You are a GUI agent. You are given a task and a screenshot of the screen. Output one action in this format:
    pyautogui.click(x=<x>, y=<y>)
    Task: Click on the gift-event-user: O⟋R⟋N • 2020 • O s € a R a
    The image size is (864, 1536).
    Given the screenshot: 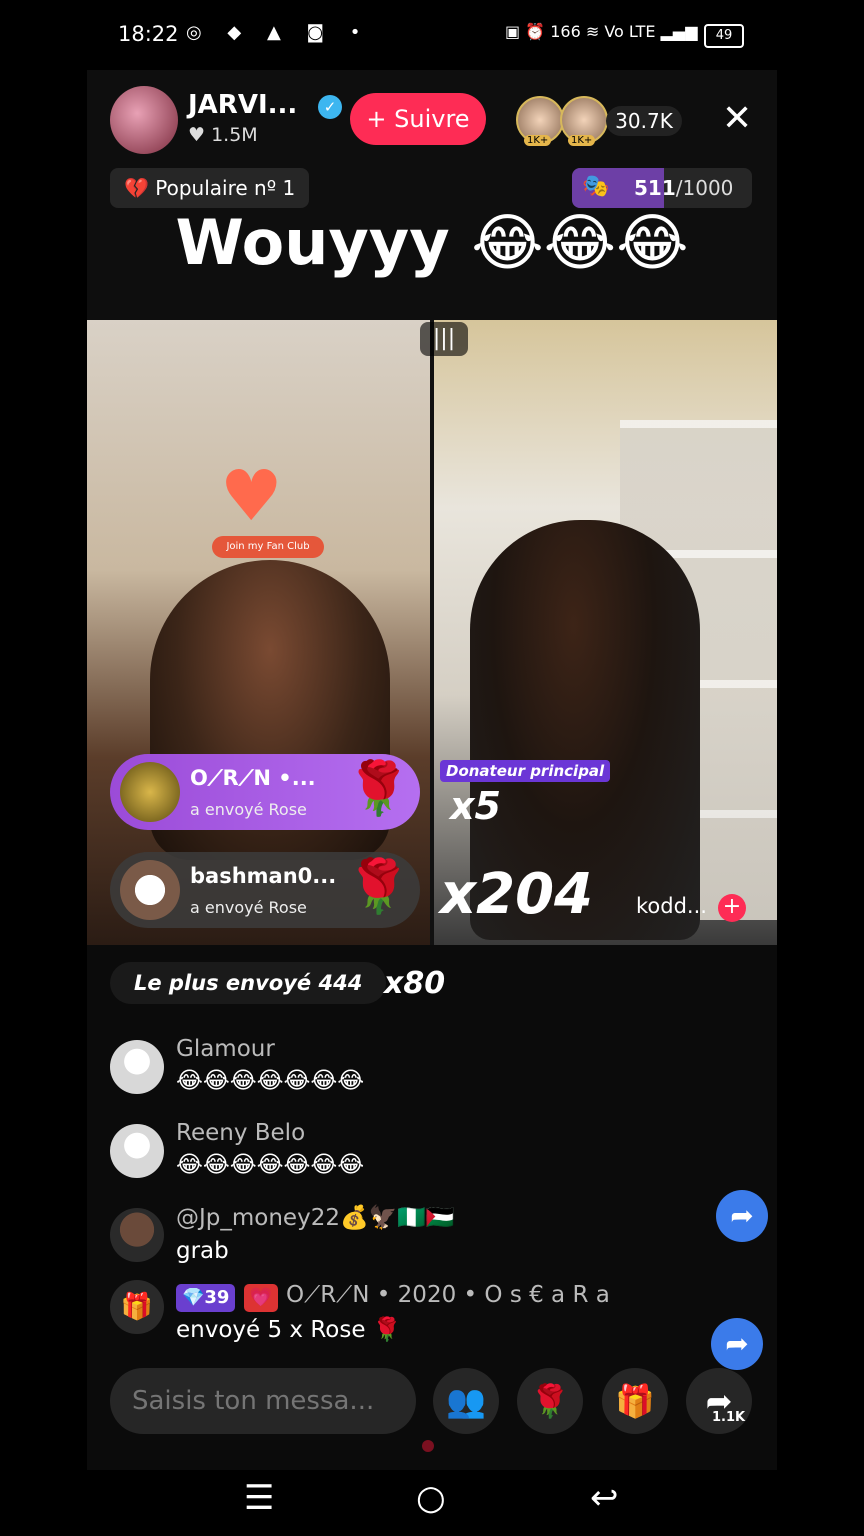 What is the action you would take?
    pyautogui.click(x=448, y=1295)
    